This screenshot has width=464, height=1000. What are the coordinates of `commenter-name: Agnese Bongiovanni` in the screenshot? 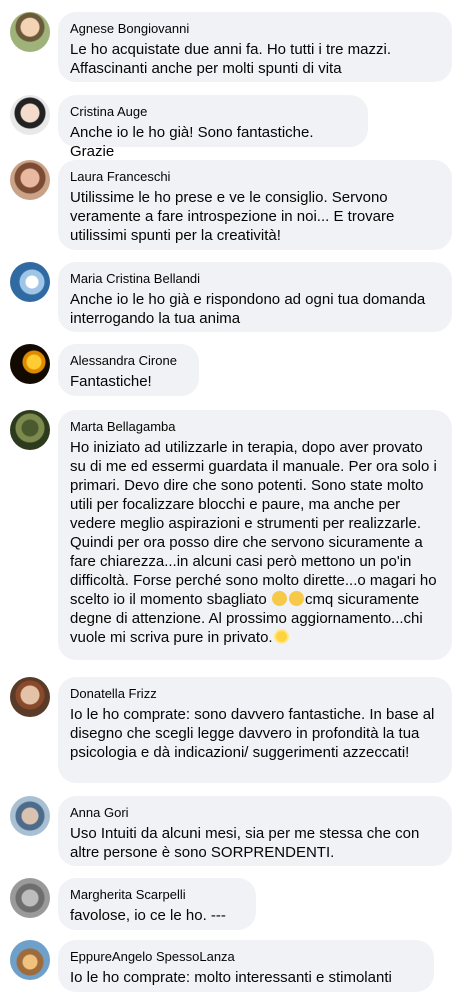 It's located at (255, 29).